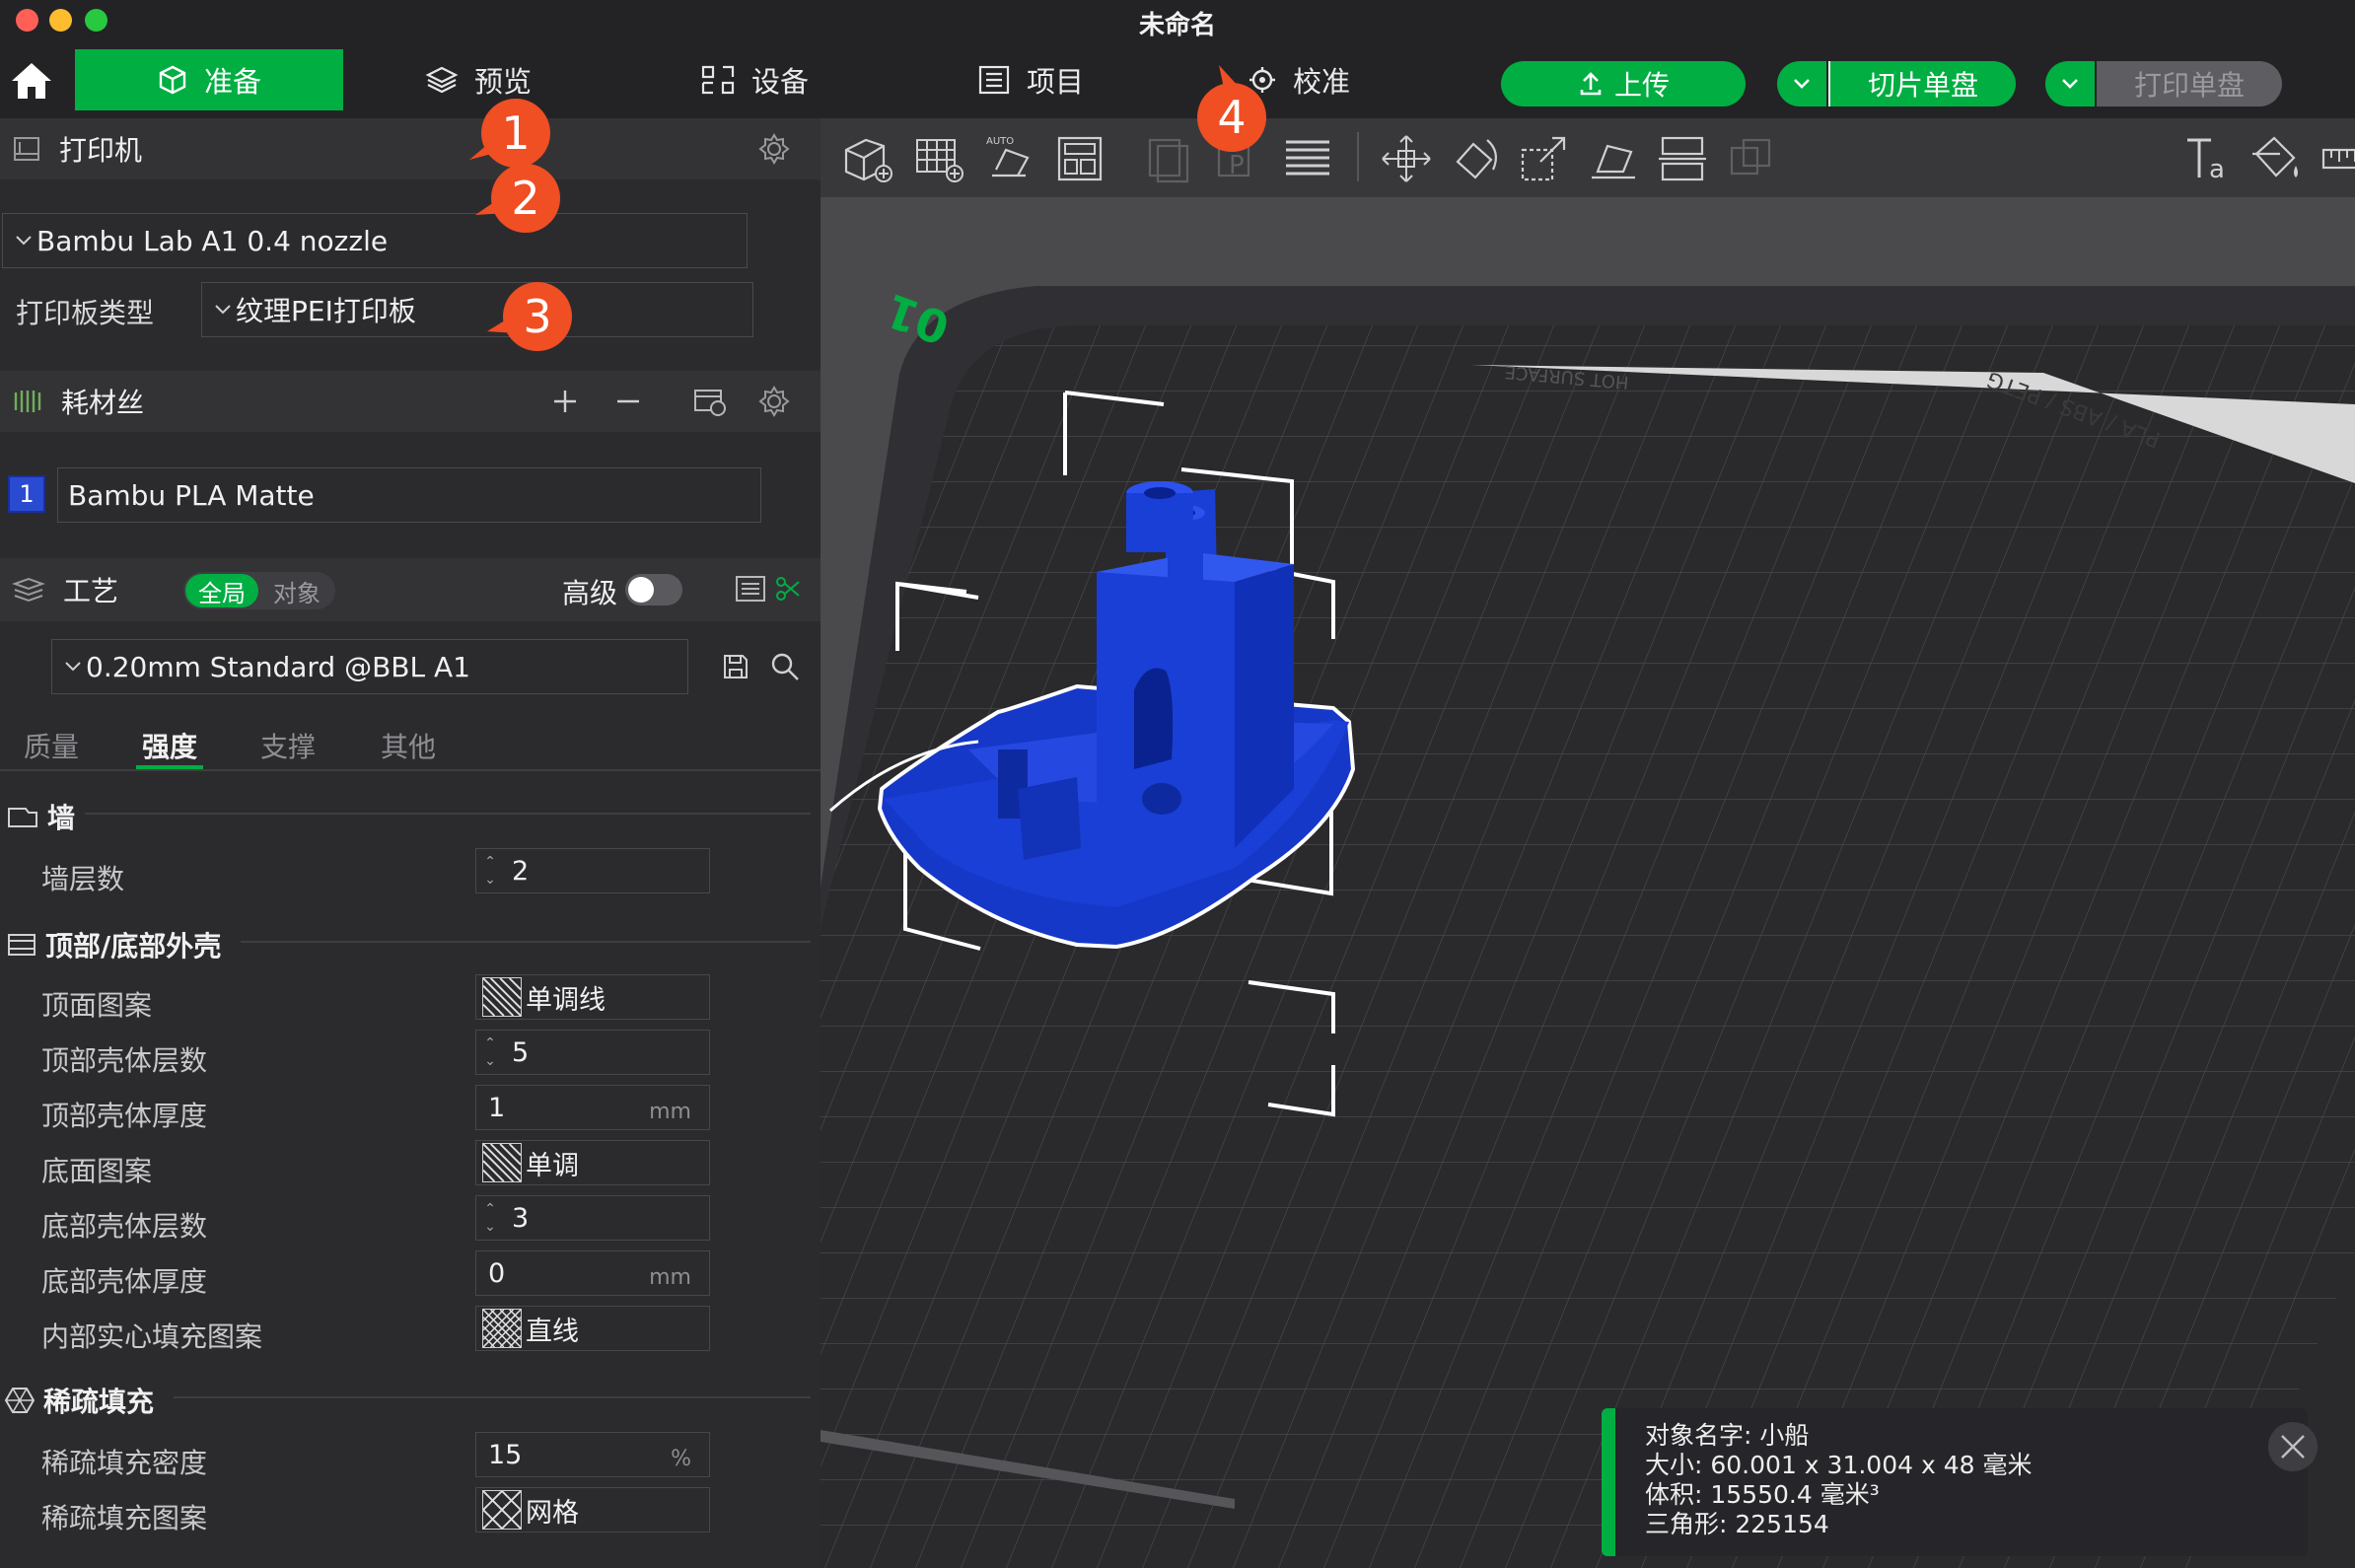 The height and width of the screenshot is (1568, 2355). I want to click on arrange-icon, so click(1080, 158).